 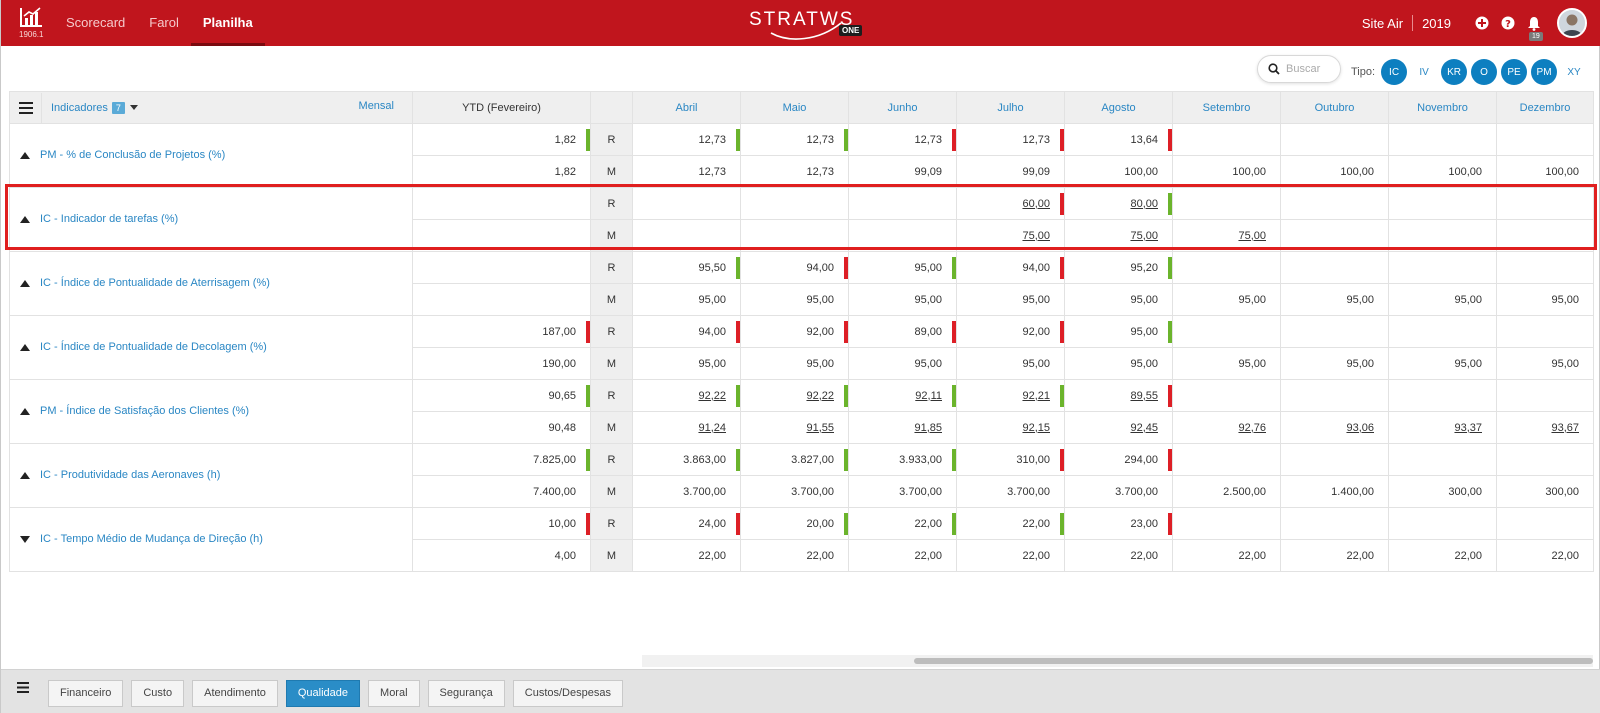 I want to click on tab-atendimento: Atendimento, so click(x=235, y=693).